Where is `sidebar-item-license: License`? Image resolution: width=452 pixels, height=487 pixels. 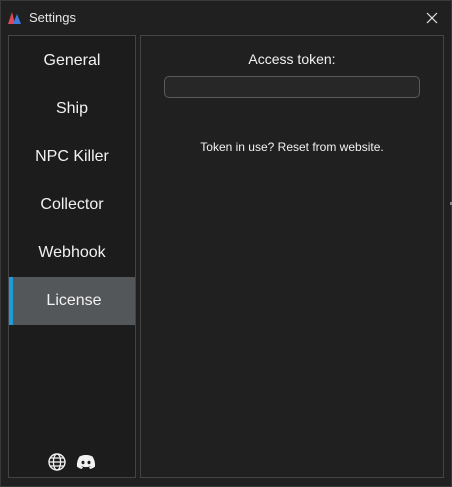 sidebar-item-license: License is located at coordinates (72, 301).